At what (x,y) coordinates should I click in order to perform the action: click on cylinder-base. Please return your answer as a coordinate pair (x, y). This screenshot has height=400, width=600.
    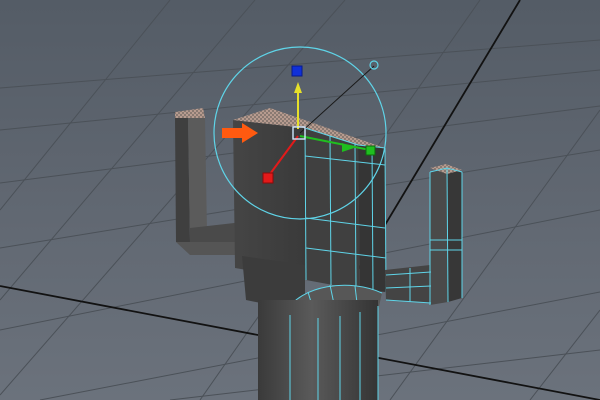
    Looking at the image, I should click on (318, 350).